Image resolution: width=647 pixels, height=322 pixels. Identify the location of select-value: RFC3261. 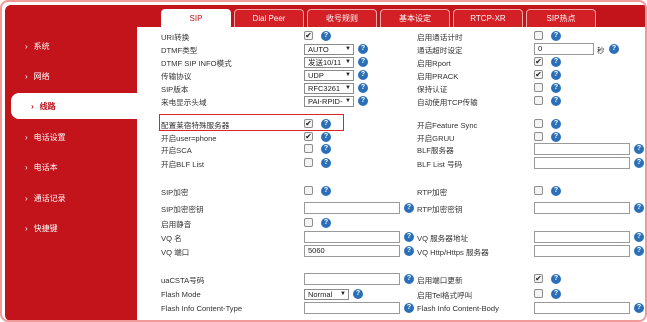
(324, 88).